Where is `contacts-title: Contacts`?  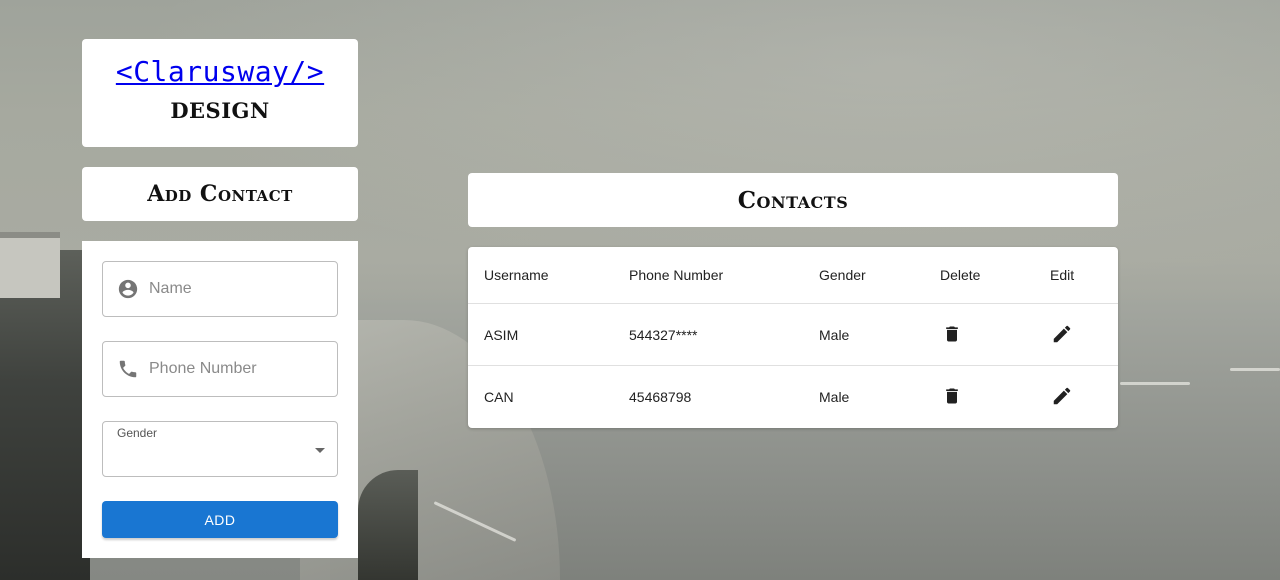
contacts-title: Contacts is located at coordinates (793, 200).